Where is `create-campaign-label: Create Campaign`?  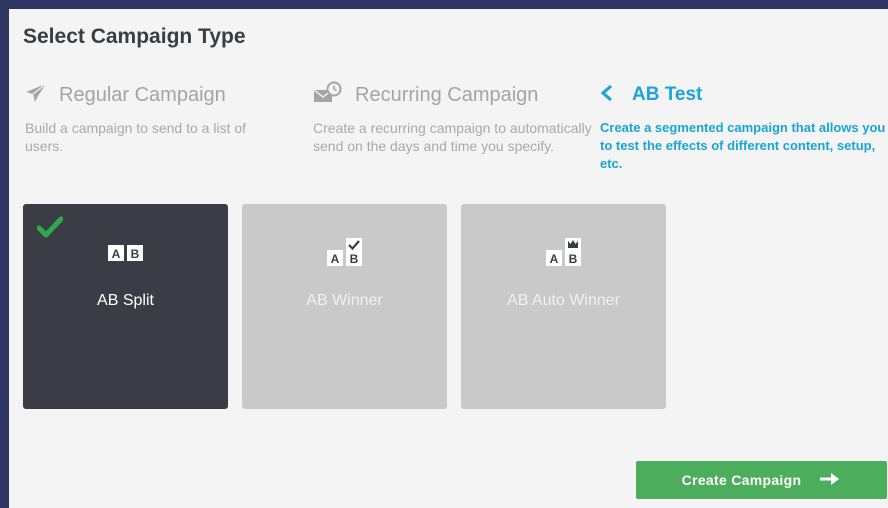 create-campaign-label: Create Campaign is located at coordinates (741, 480).